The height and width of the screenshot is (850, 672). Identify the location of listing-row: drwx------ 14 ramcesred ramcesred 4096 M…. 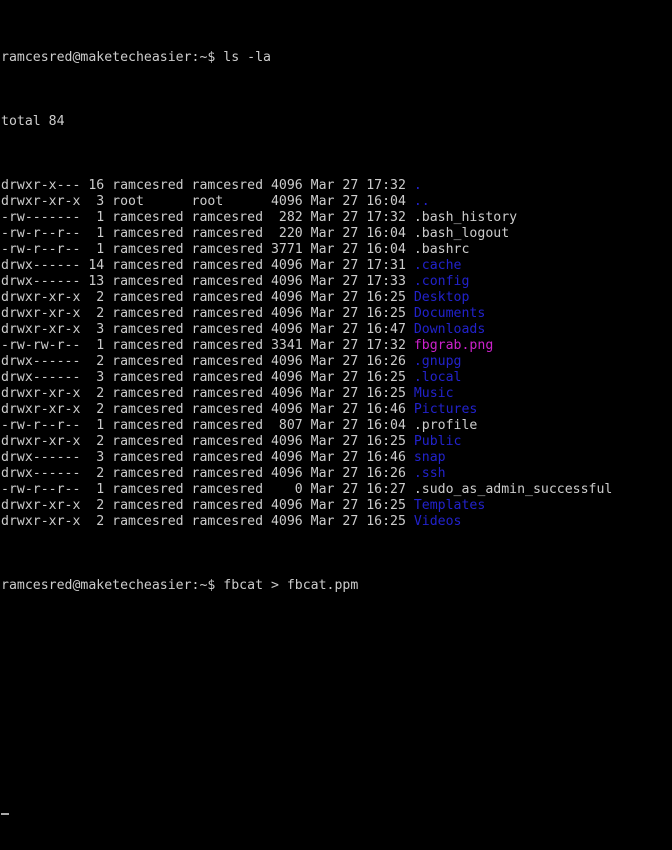
(336, 266).